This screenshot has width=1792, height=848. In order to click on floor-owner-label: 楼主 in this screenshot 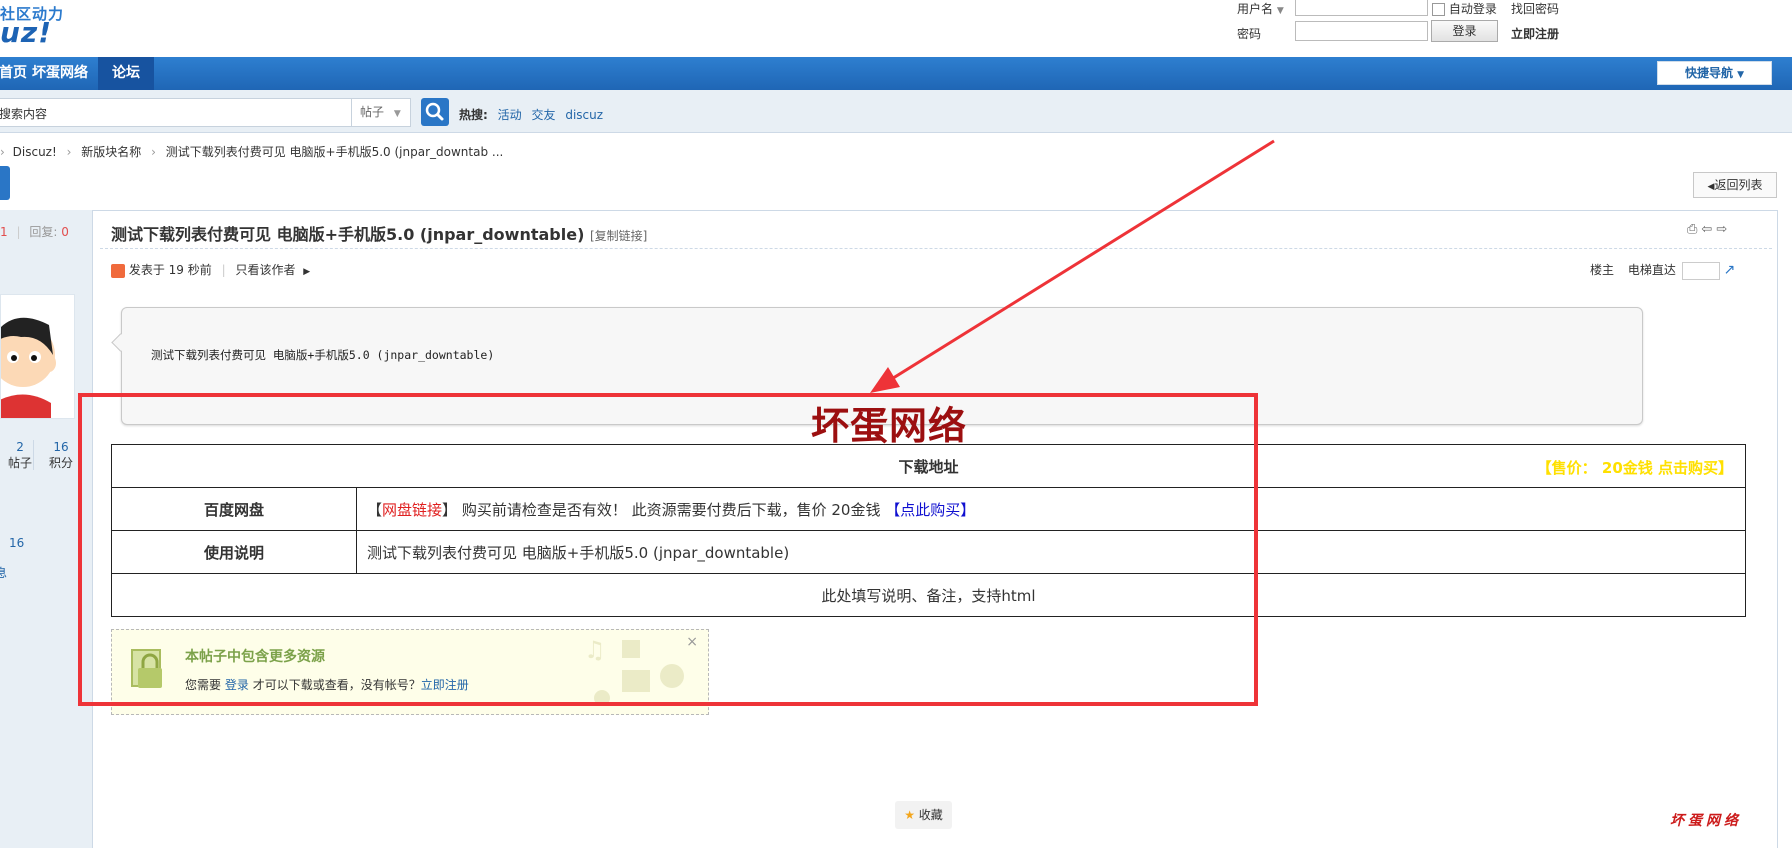, I will do `click(1602, 270)`.